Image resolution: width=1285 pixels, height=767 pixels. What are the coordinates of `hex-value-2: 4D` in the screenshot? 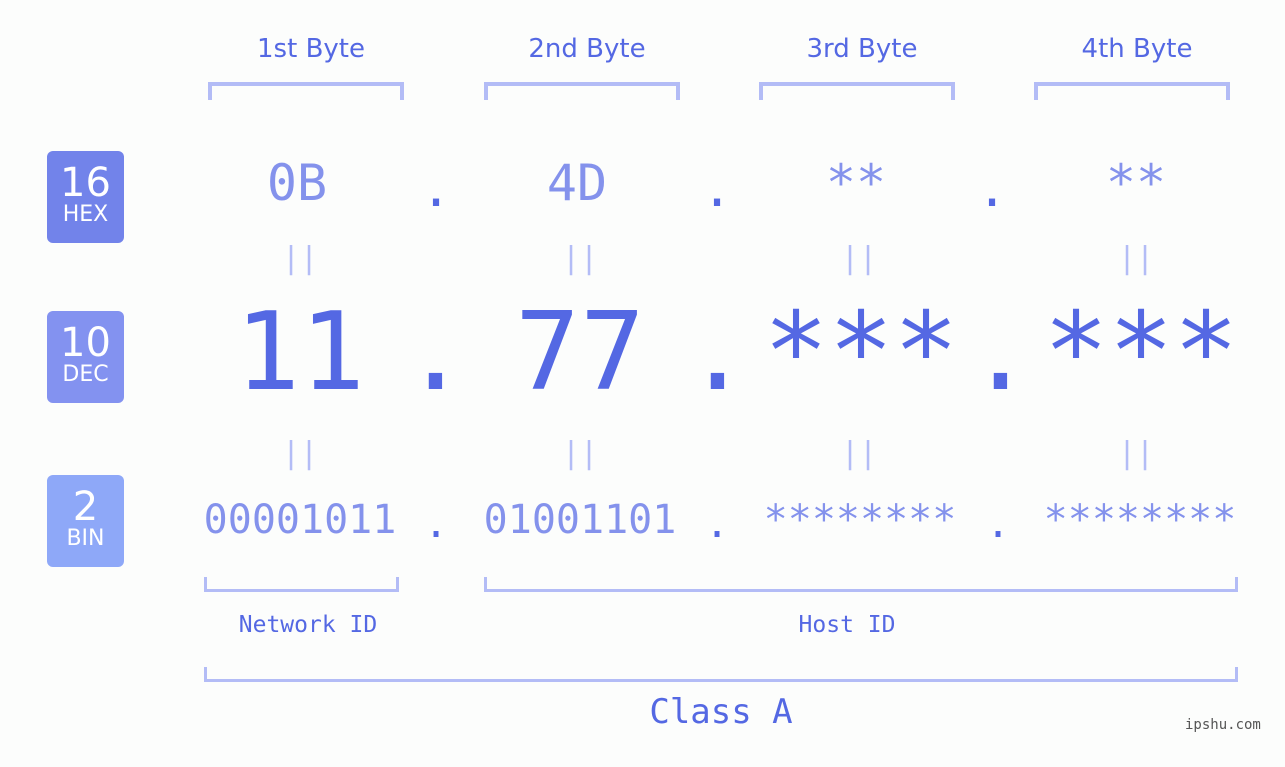 It's located at (577, 183).